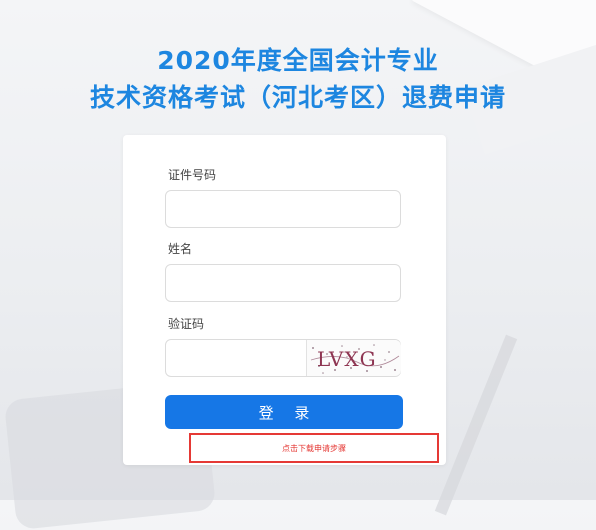  What do you see at coordinates (180, 249) in the screenshot?
I see `name-label: 姓名` at bounding box center [180, 249].